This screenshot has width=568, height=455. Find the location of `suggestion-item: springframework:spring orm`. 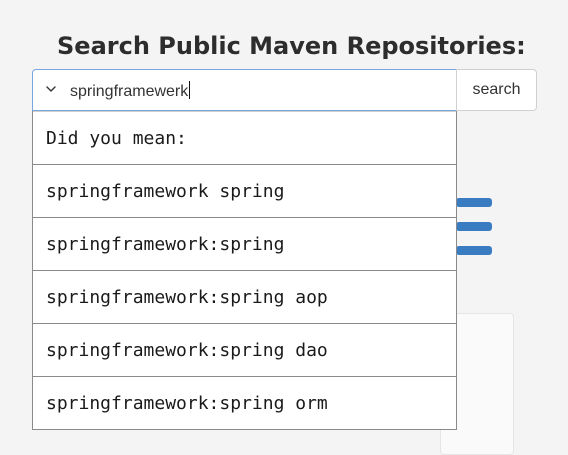

suggestion-item: springframework:spring orm is located at coordinates (244, 402).